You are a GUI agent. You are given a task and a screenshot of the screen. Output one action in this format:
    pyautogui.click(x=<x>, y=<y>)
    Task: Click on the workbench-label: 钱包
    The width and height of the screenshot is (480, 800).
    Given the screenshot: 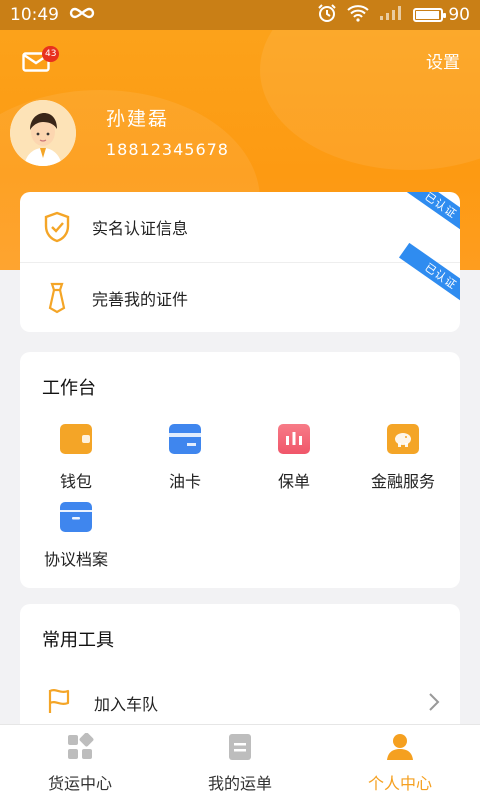 What is the action you would take?
    pyautogui.click(x=75, y=481)
    